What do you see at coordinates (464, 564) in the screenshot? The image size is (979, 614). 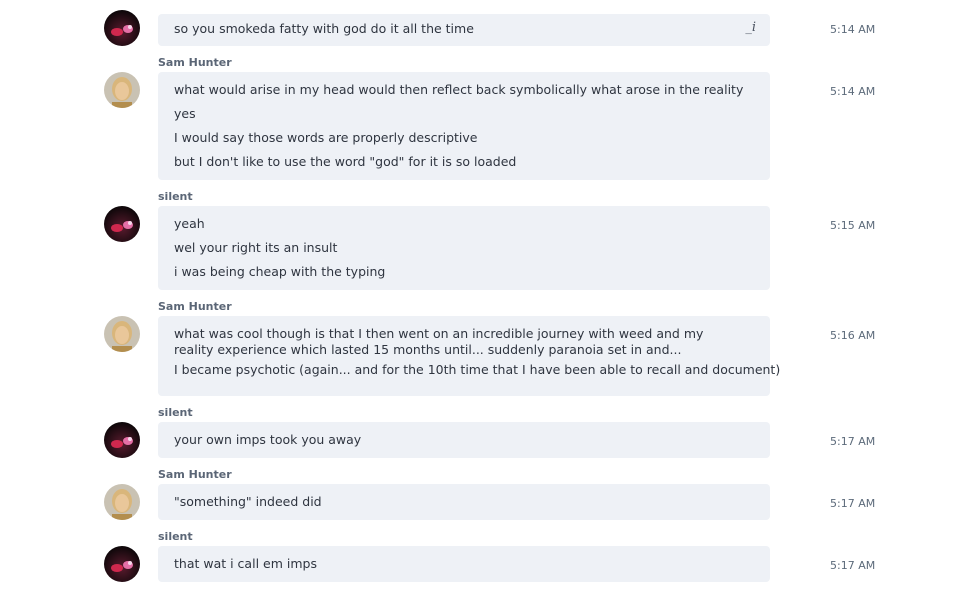 I see `message-bubble: that wat i call em imps` at bounding box center [464, 564].